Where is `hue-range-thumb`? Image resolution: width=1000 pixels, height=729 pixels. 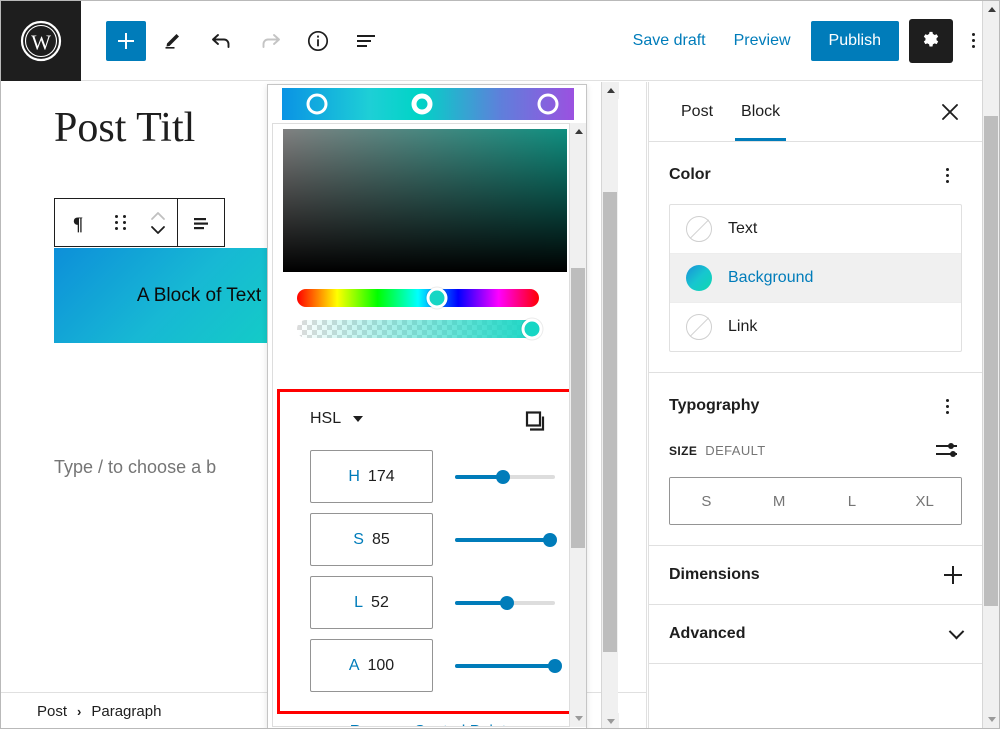 hue-range-thumb is located at coordinates (503, 476).